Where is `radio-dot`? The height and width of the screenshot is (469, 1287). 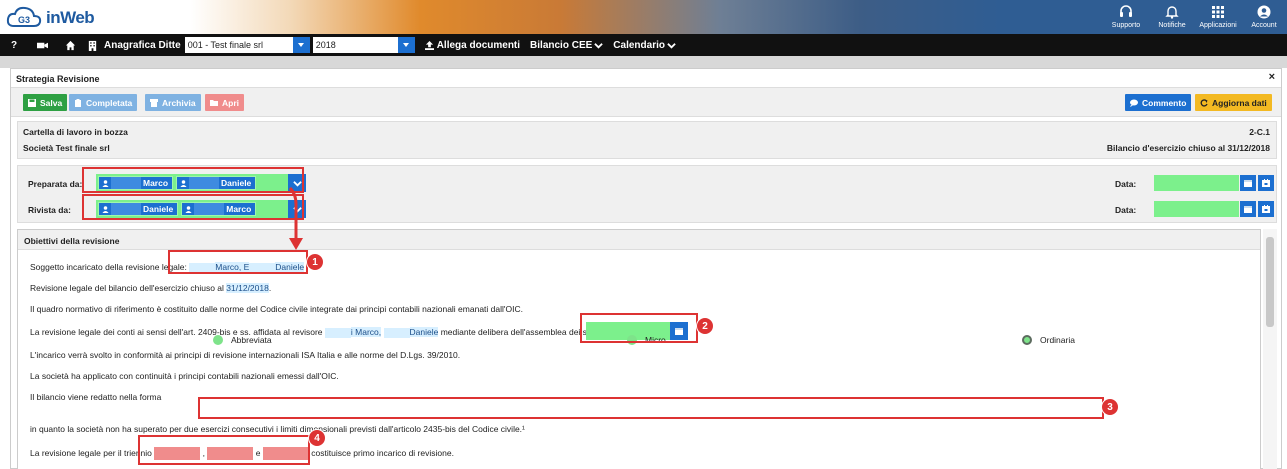 radio-dot is located at coordinates (218, 340).